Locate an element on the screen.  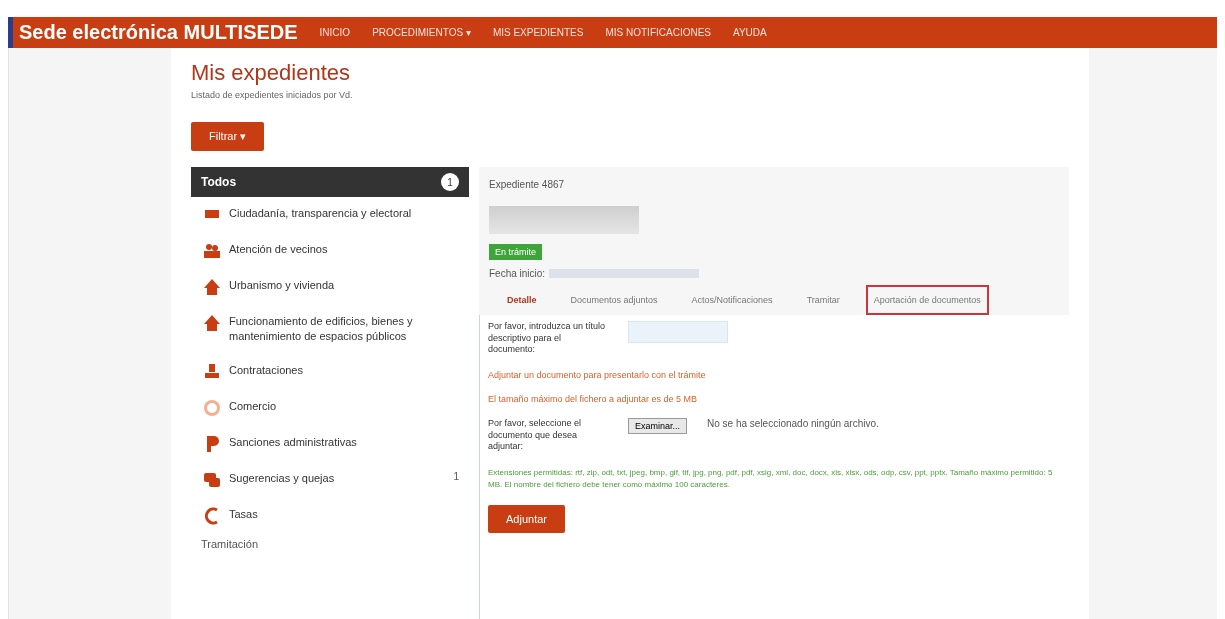
category-label: Contrataciones is located at coordinates (266, 370).